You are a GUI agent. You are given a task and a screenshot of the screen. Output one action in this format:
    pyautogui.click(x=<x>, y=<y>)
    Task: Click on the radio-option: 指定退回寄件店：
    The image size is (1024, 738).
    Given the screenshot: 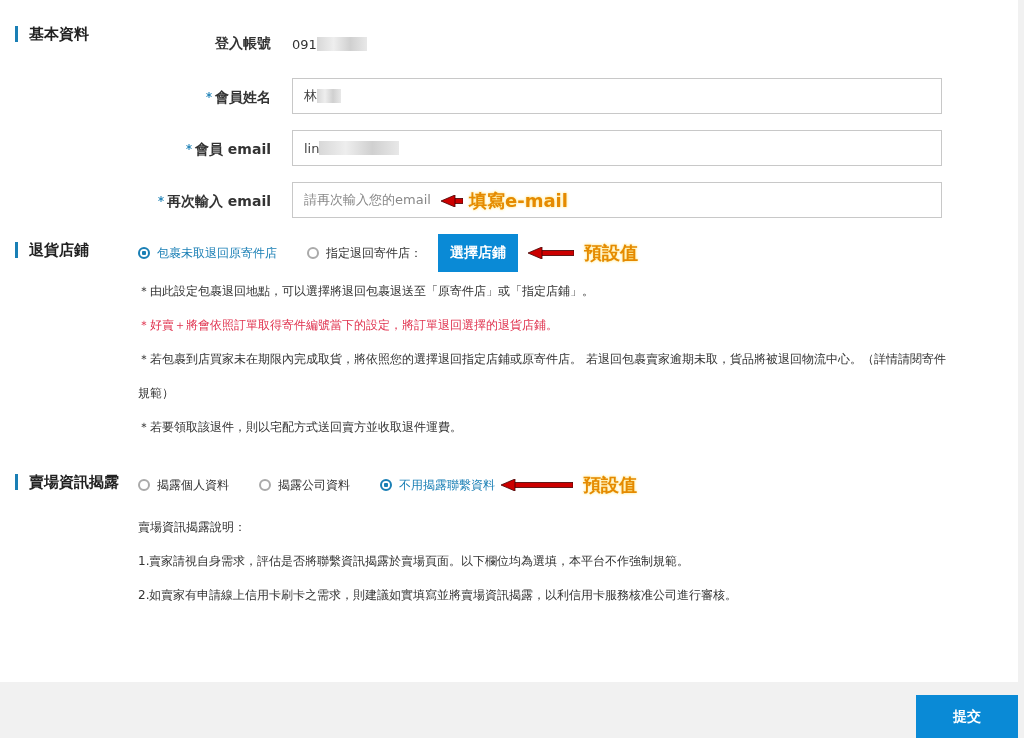 What is the action you would take?
    pyautogui.click(x=364, y=253)
    